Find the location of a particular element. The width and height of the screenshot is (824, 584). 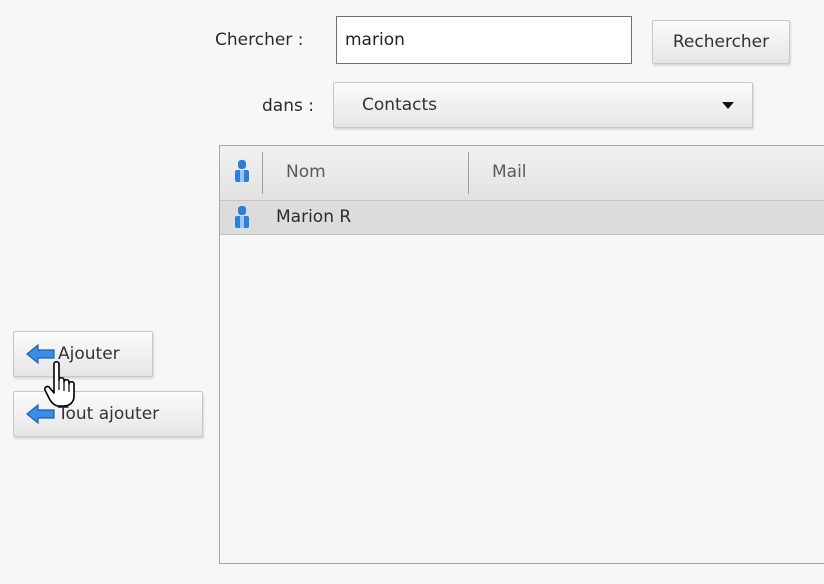

table-header: Nom Mail is located at coordinates (522, 173).